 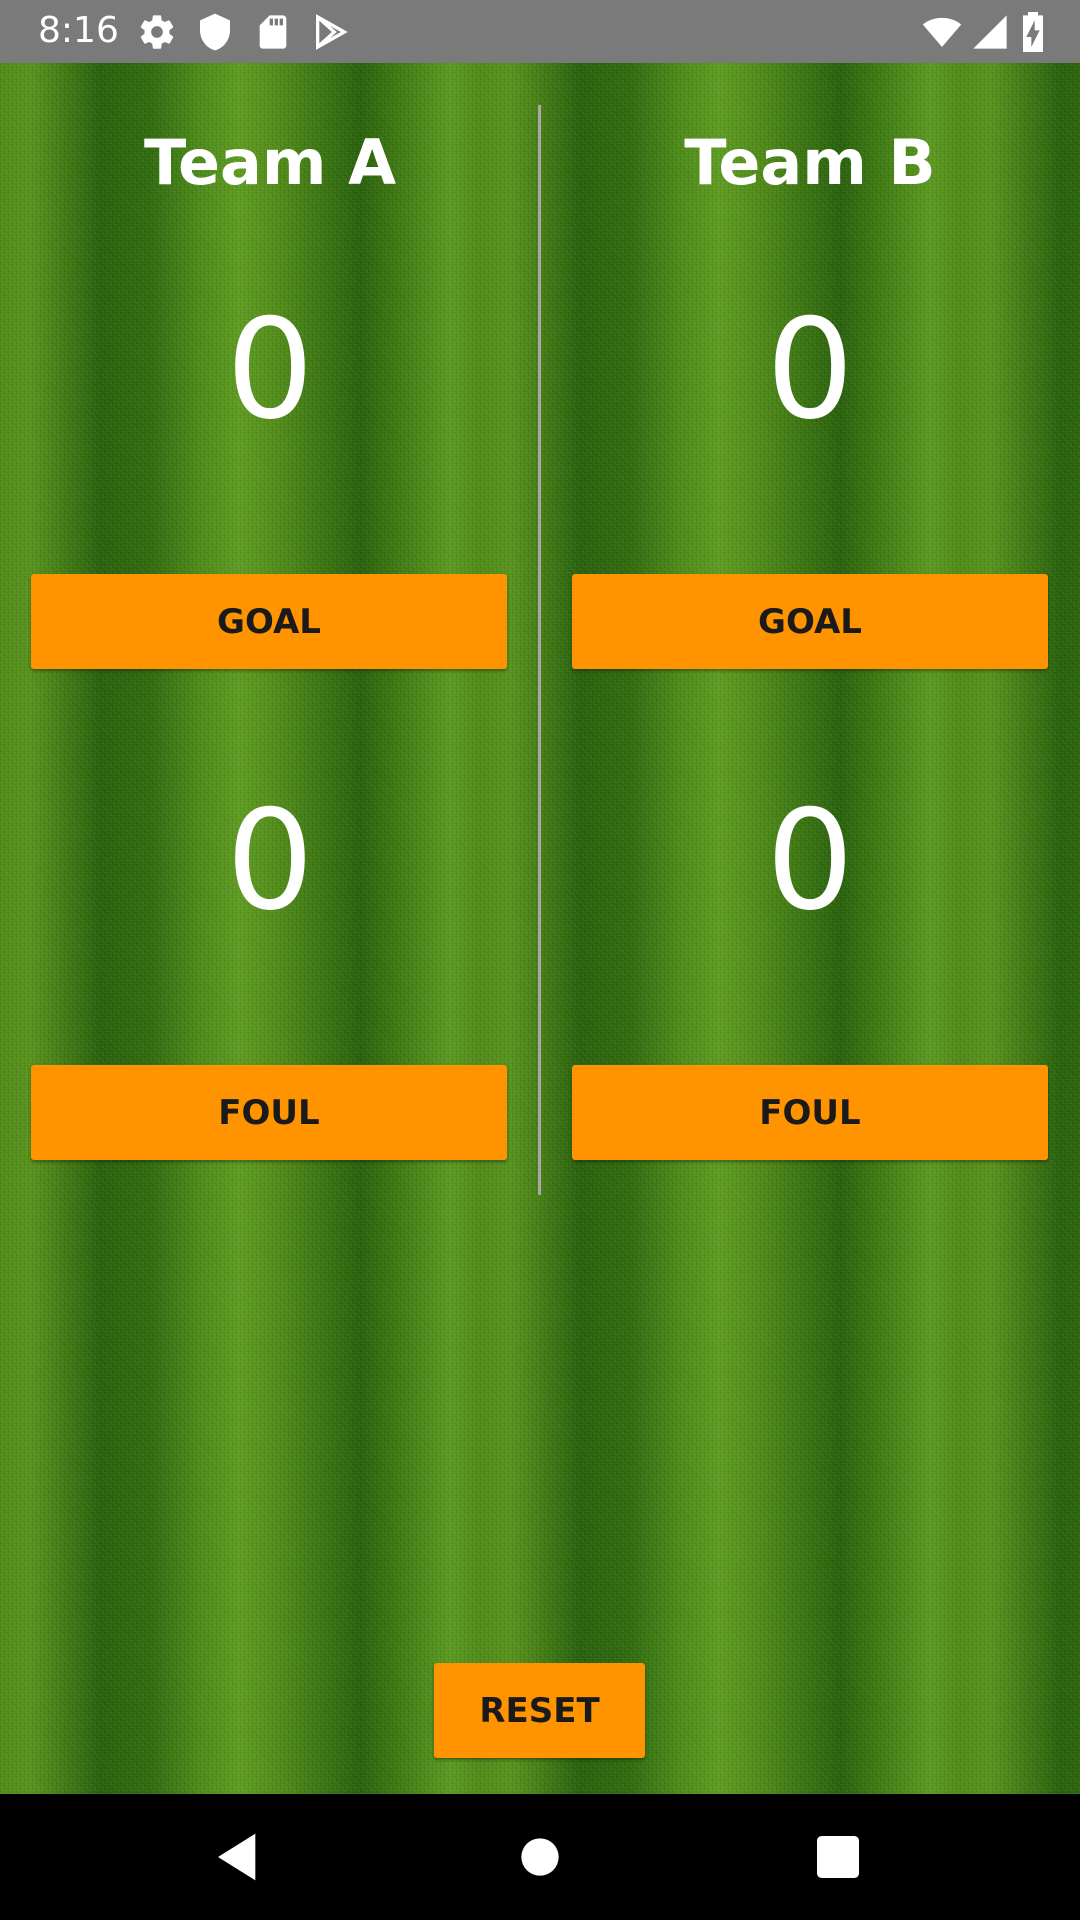 I want to click on status-time: 8:16, so click(x=78, y=30).